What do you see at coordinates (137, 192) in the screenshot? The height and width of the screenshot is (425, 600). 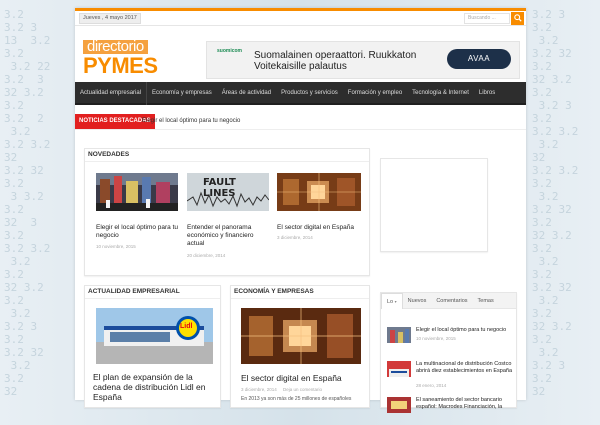 I see `post-thumbnail-city` at bounding box center [137, 192].